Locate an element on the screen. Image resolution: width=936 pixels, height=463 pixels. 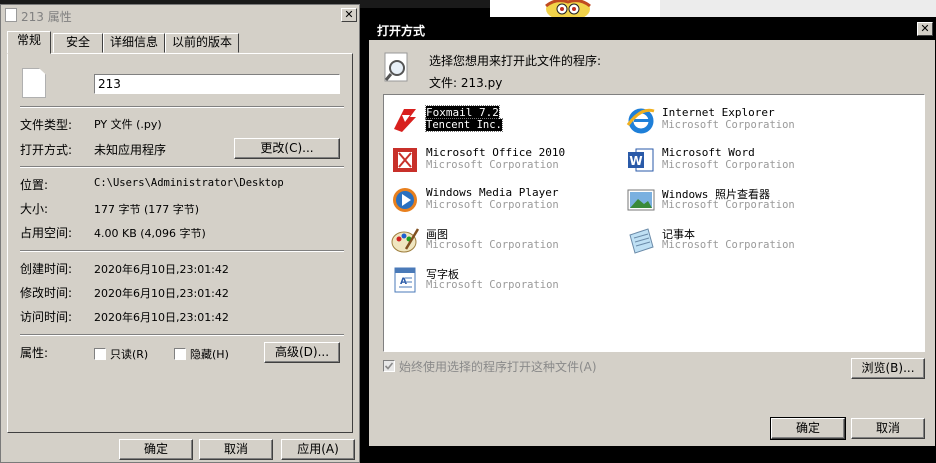
file-type-value: PY 文件 (.py) is located at coordinates (128, 124).